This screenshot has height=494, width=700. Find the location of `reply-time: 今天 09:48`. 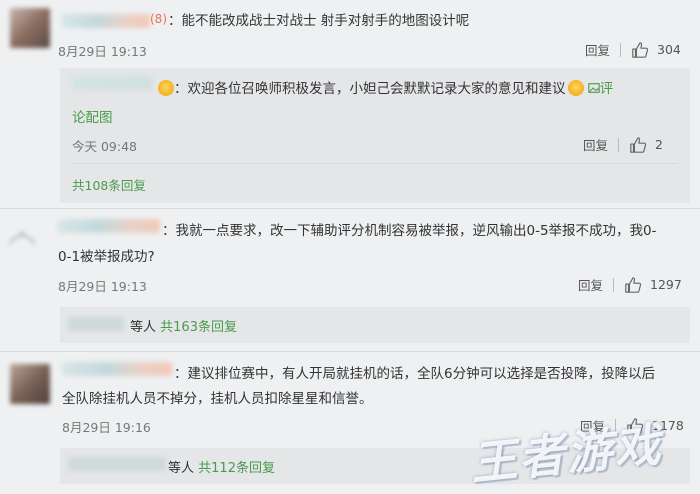

reply-time: 今天 09:48 is located at coordinates (104, 146).